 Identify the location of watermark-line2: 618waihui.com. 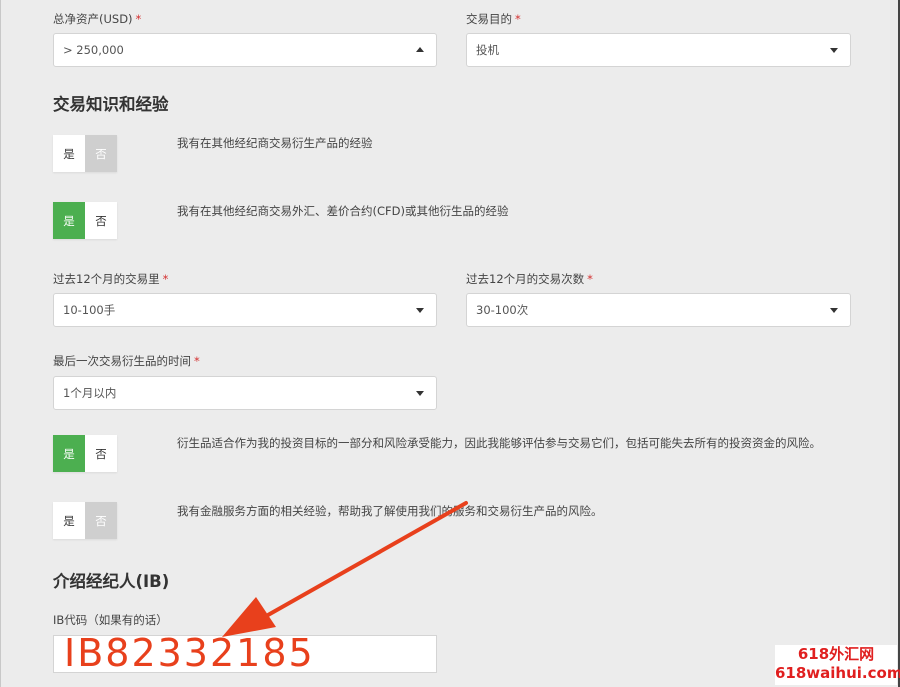
(837, 673).